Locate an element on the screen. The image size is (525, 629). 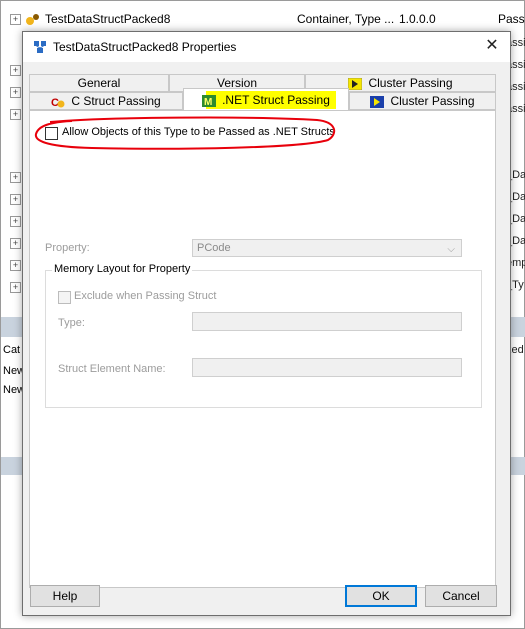
struct-element-name-label: Struct Element Name: is located at coordinates (112, 369).